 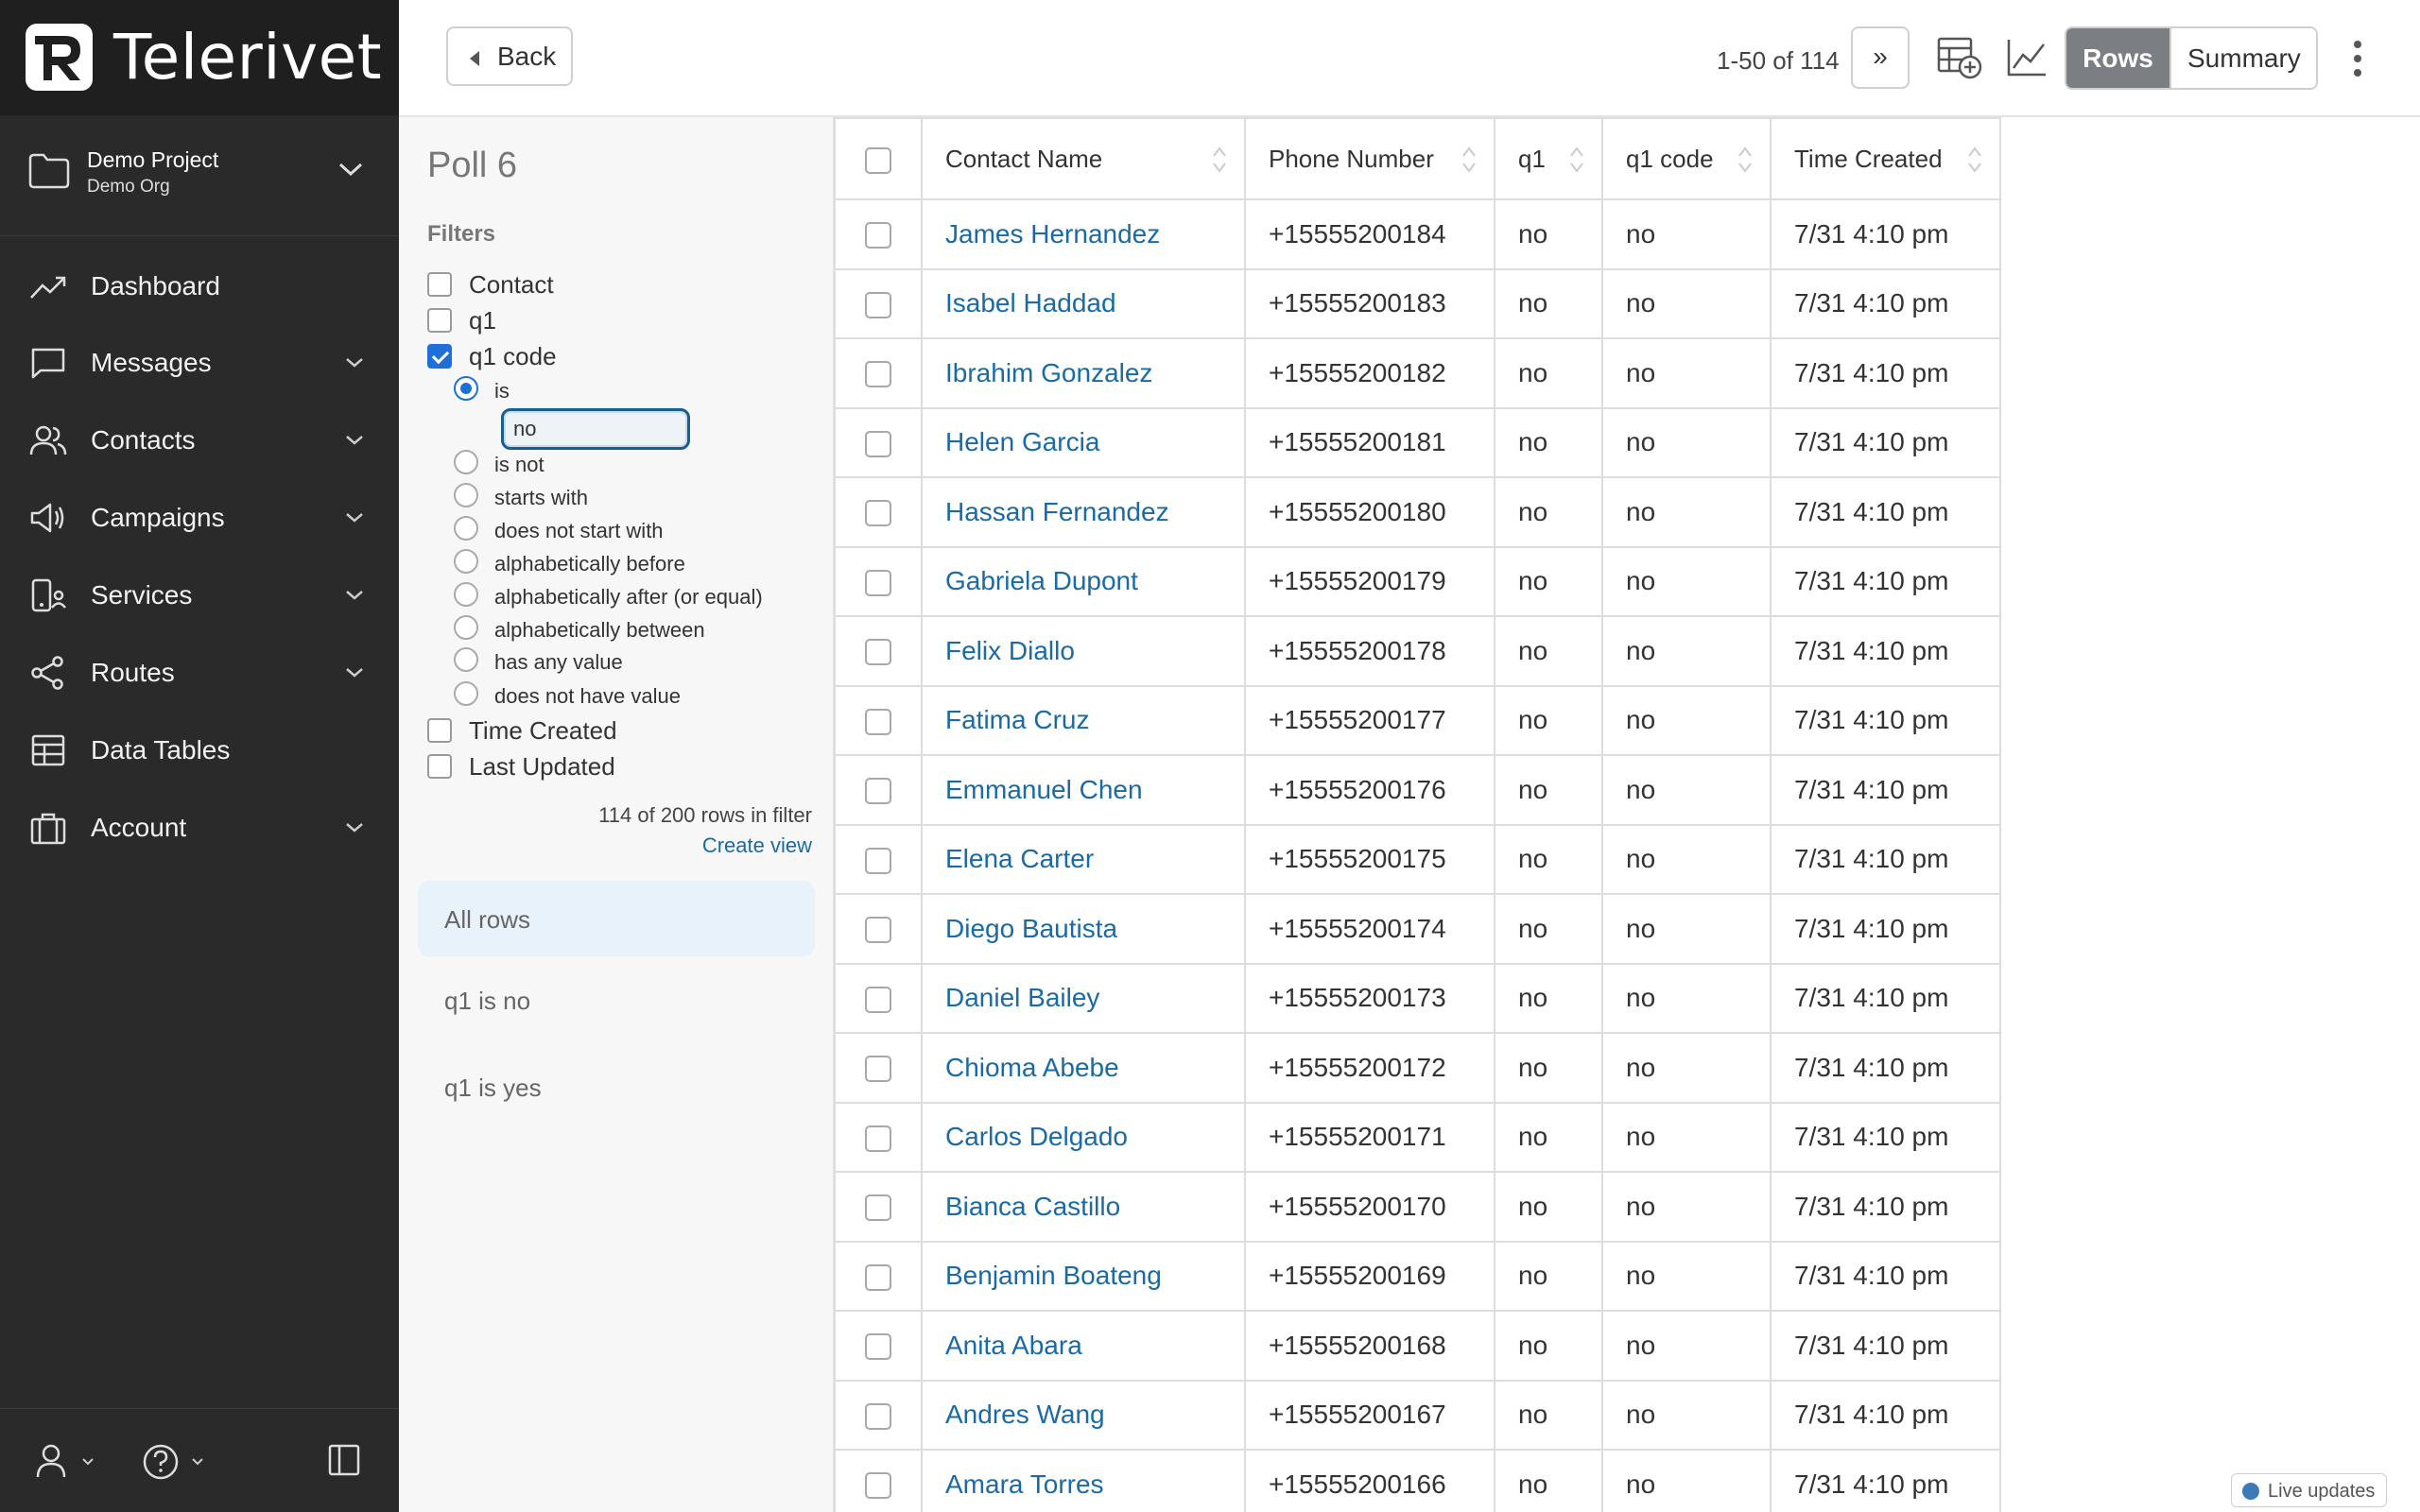 I want to click on add-column-icon, so click(x=1959, y=57).